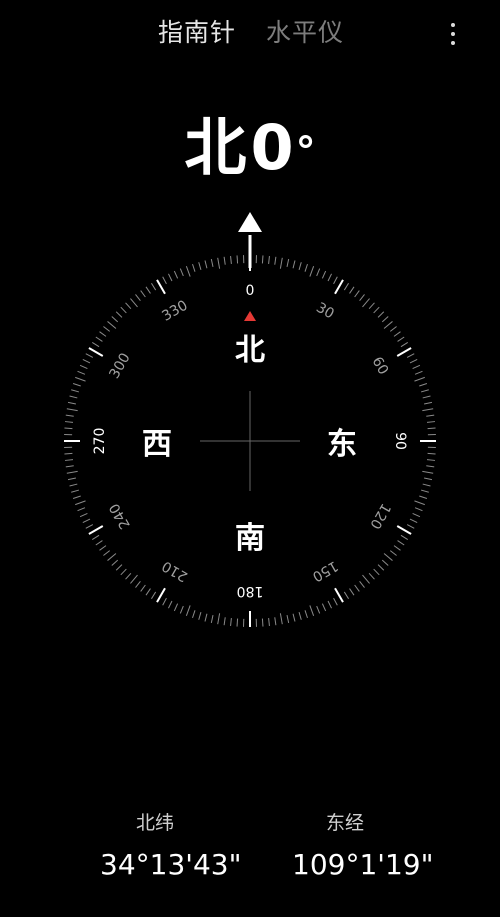  What do you see at coordinates (250, 591) in the screenshot?
I see `dial-degree-label: 180` at bounding box center [250, 591].